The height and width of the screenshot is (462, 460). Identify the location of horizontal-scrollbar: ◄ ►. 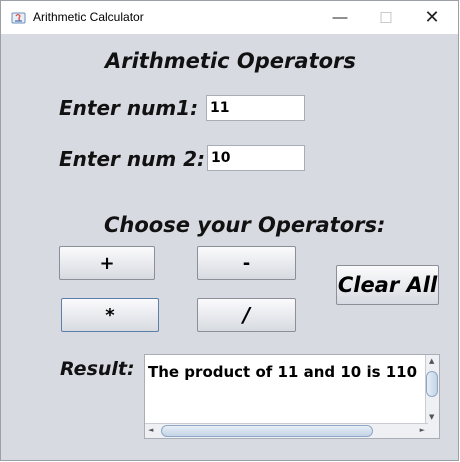
(286, 430).